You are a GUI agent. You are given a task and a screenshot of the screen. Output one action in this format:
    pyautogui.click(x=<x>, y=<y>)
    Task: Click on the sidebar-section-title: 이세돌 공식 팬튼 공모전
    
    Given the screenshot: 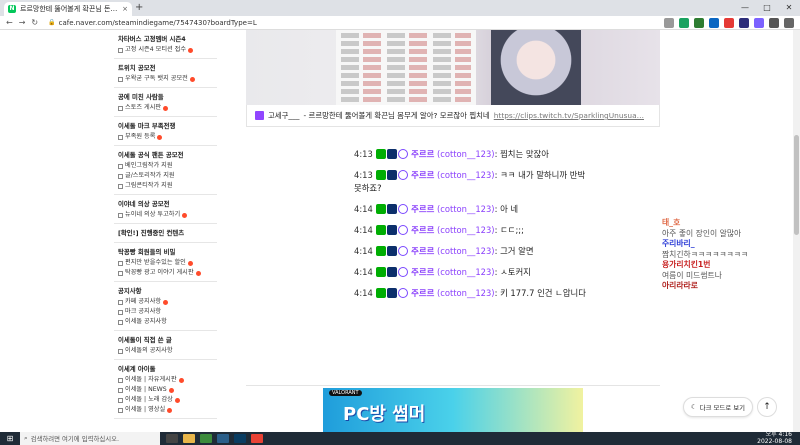 What is the action you would take?
    pyautogui.click(x=165, y=155)
    